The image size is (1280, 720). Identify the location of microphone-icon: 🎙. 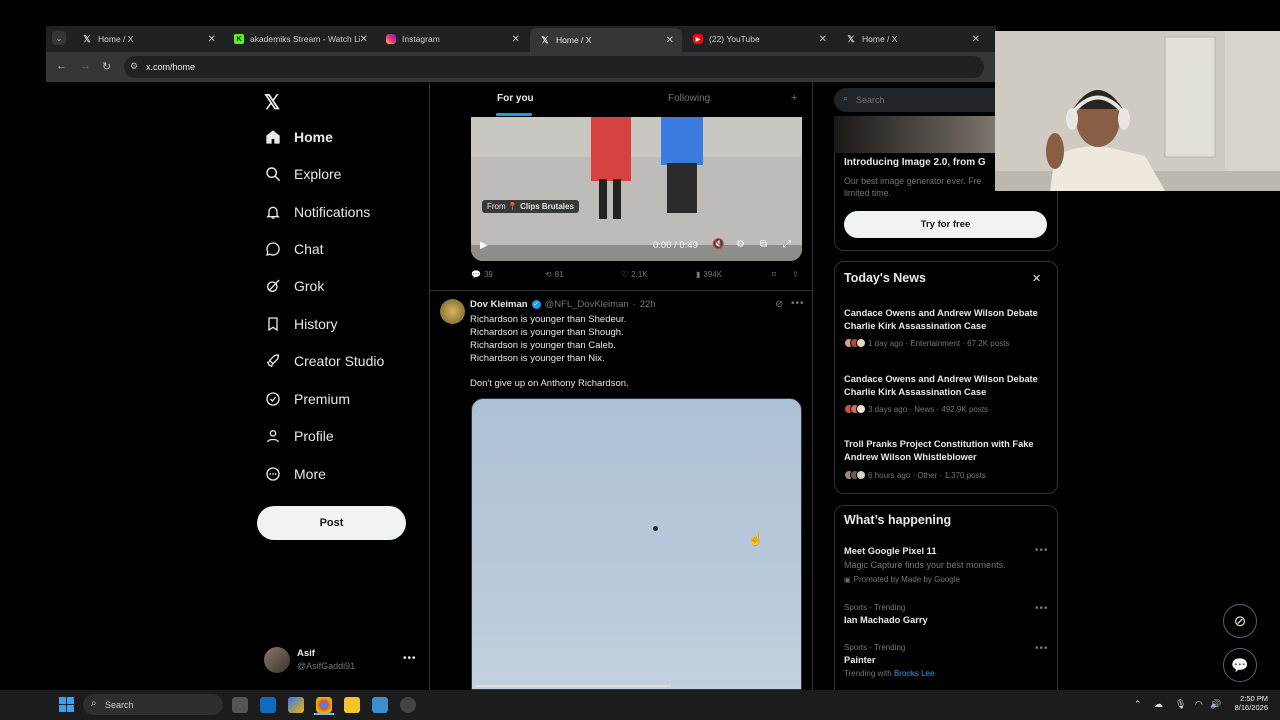
(1180, 704).